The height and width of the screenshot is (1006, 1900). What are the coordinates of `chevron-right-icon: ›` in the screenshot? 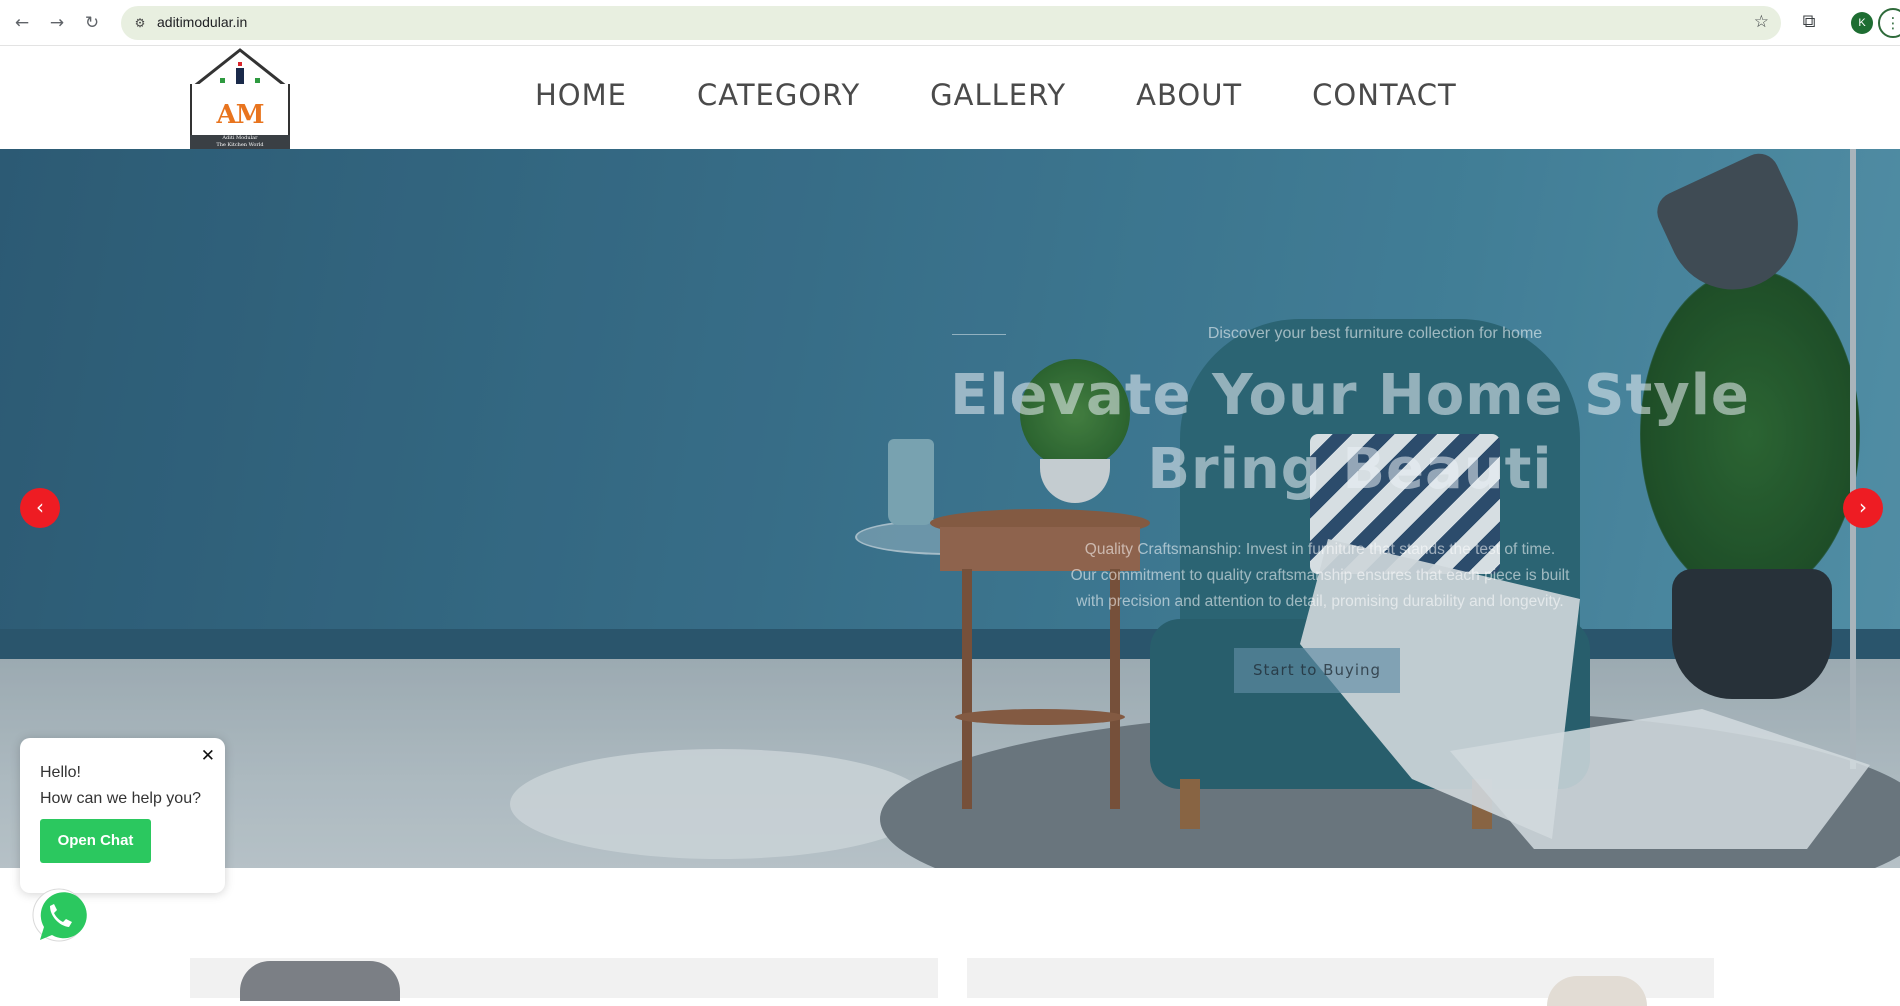 It's located at (1863, 507).